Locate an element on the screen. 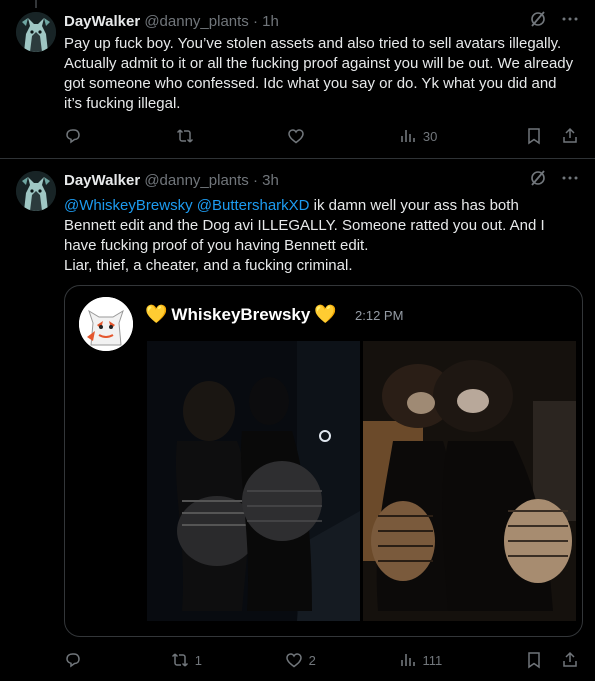 The width and height of the screenshot is (595, 681). mention-link: @WhiskeyBrewsky is located at coordinates (128, 205).